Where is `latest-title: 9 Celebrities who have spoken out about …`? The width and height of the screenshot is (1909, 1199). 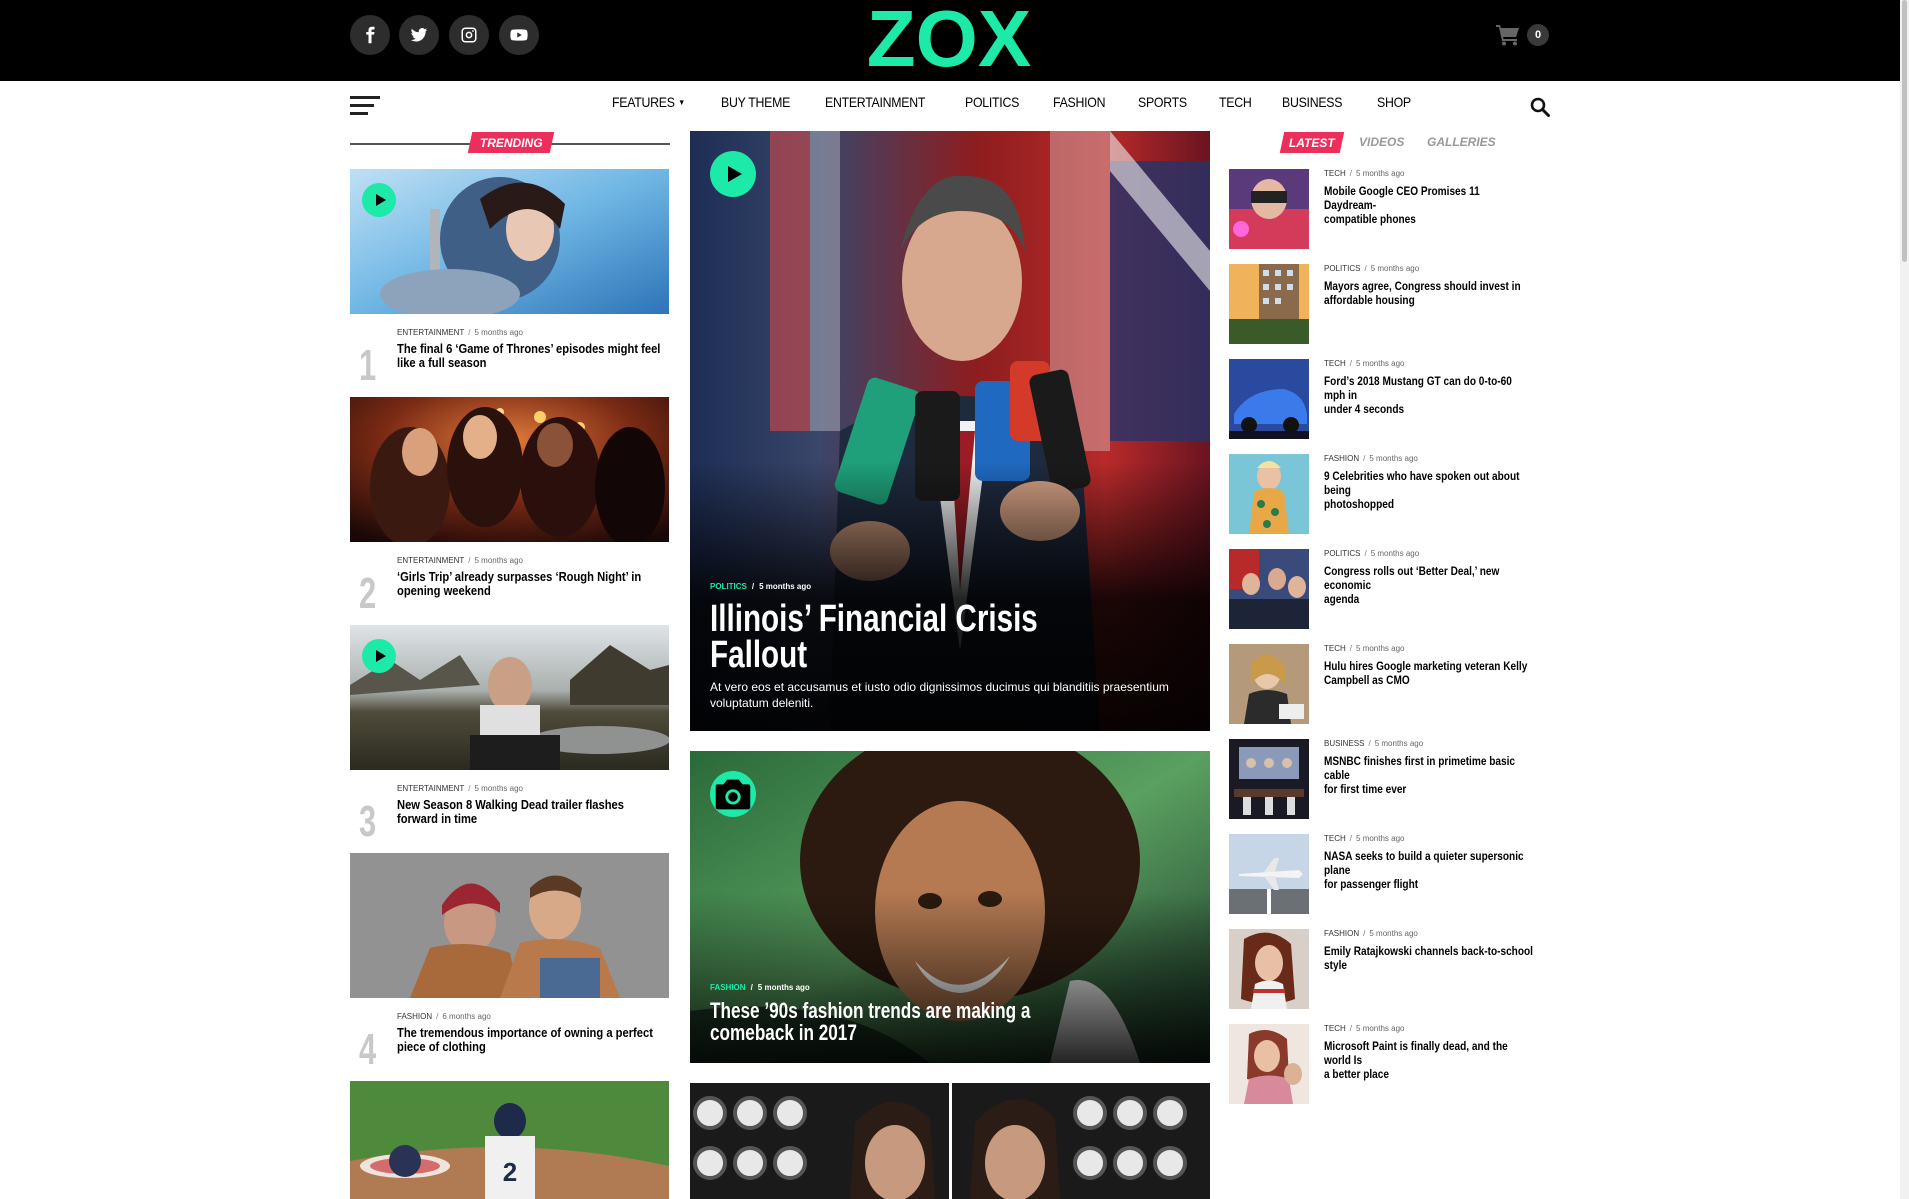 latest-title: 9 Celebrities who have spoken out about … is located at coordinates (1429, 490).